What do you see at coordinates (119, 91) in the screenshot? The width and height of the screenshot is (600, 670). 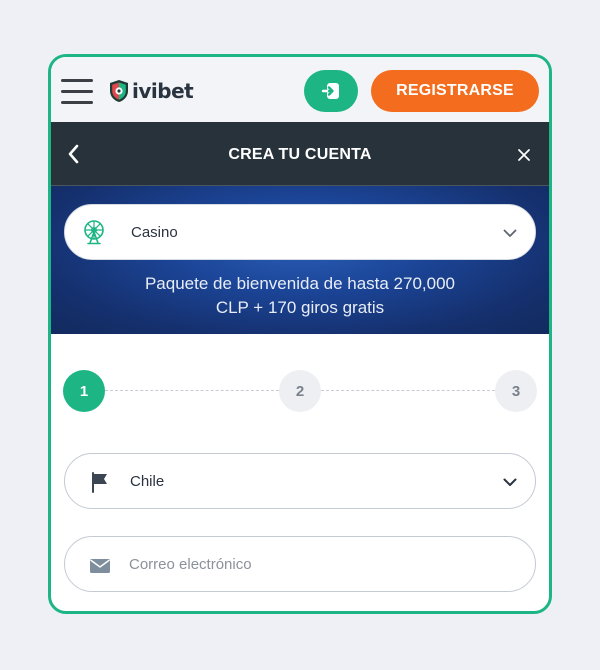 I see `shield-logo-icon` at bounding box center [119, 91].